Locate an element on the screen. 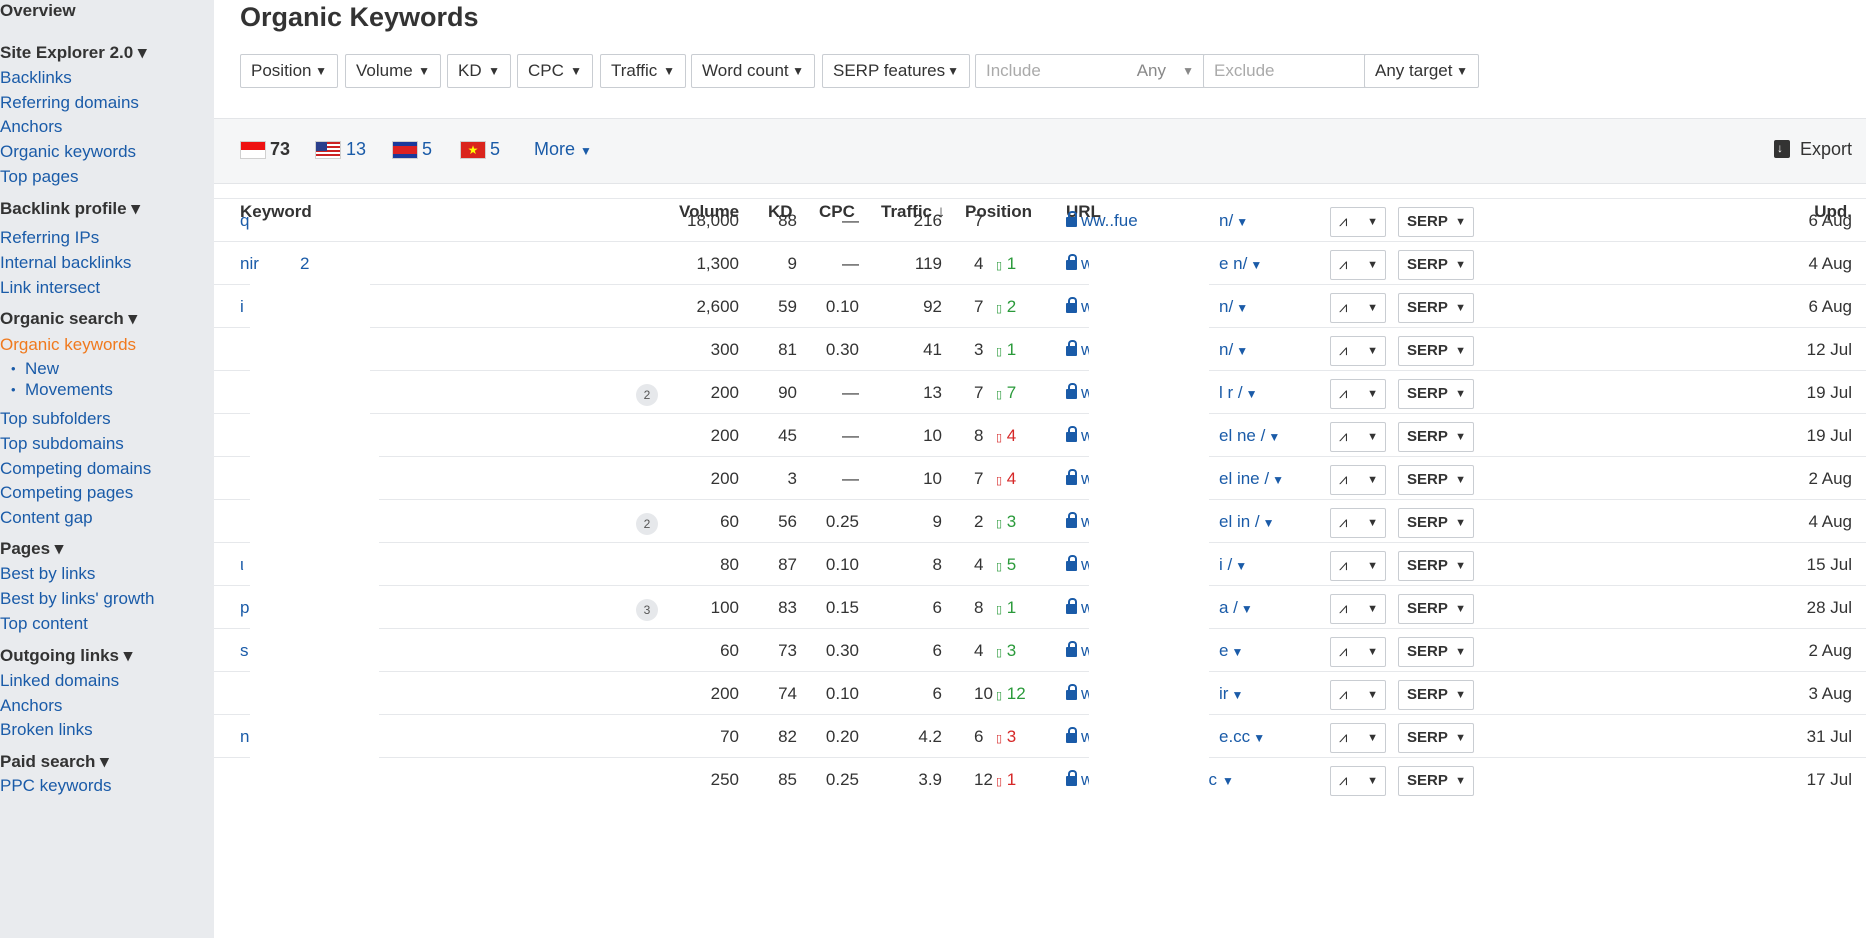  any-select: Any is located at coordinates (1151, 71).